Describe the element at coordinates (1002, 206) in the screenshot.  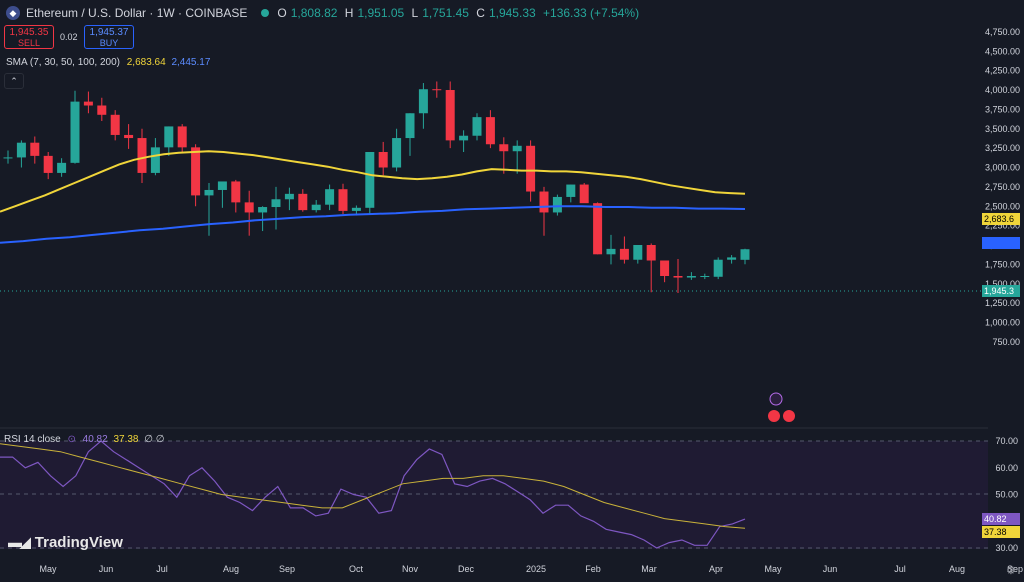
I see `price-axis-tick: 2,500.00` at that location.